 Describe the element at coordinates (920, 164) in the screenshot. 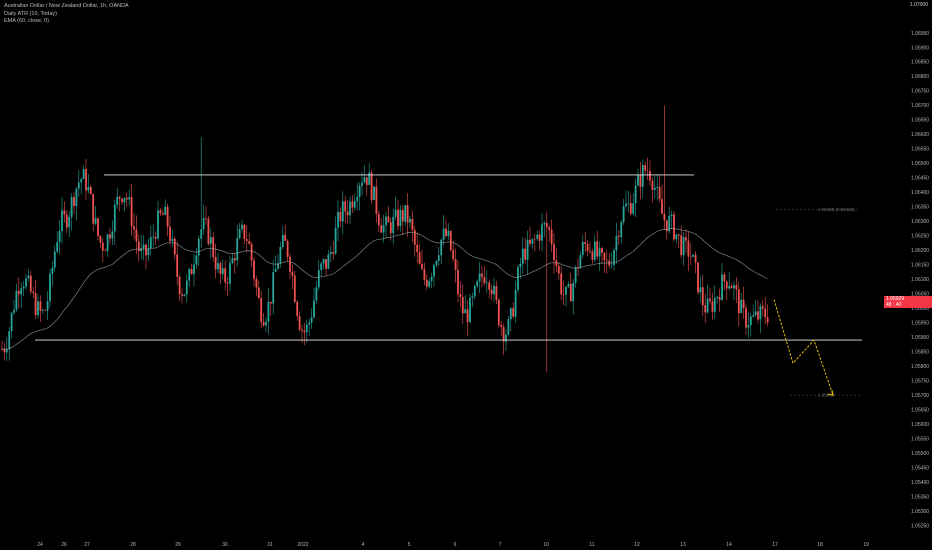

I see `price-tick-label: 1.06500` at that location.